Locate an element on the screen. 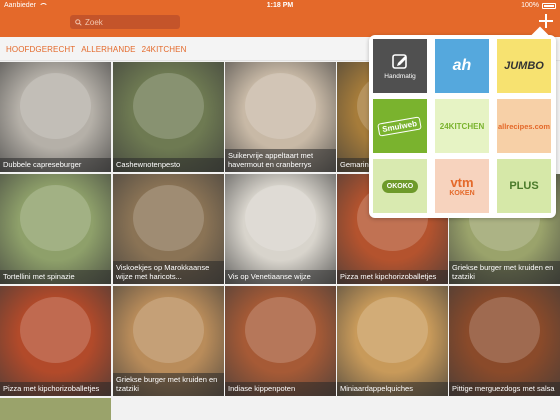 The height and width of the screenshot is (420, 560). source-logo-sub: KOKEN is located at coordinates (462, 193).